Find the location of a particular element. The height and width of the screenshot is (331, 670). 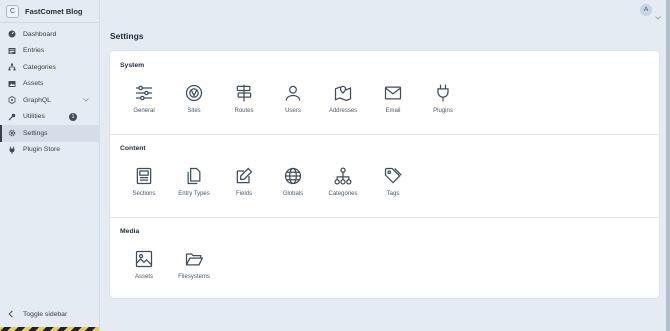

tile-label: Tags is located at coordinates (393, 194).